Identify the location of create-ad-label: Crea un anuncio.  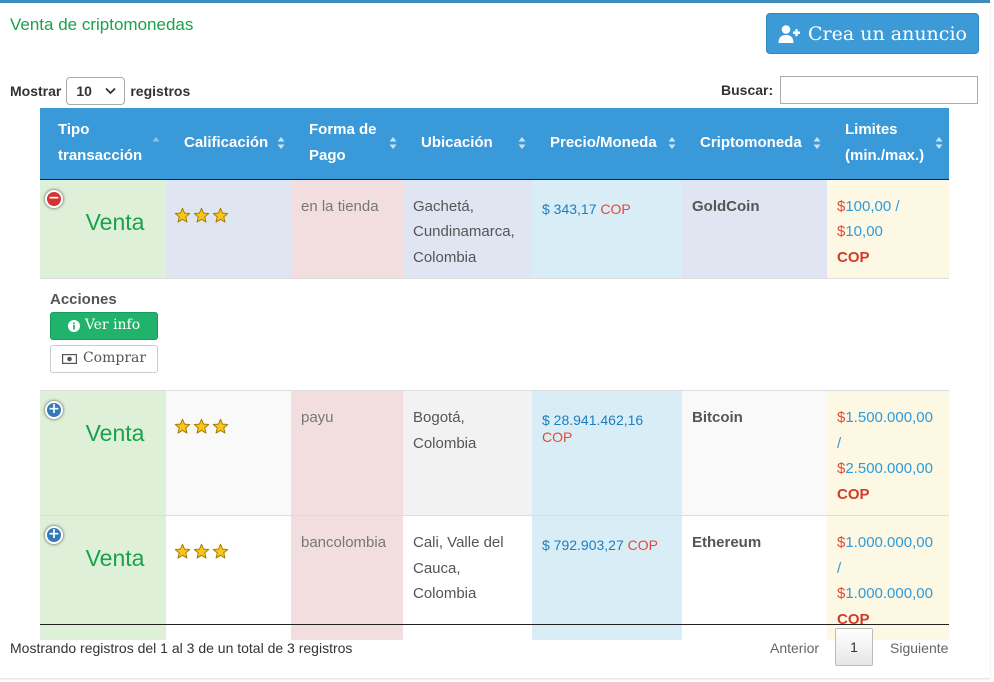
(887, 33).